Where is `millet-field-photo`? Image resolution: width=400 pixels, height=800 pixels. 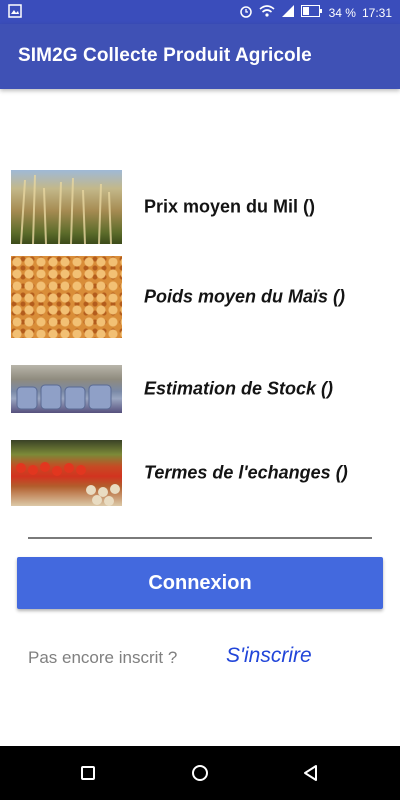
millet-field-photo is located at coordinates (66, 207).